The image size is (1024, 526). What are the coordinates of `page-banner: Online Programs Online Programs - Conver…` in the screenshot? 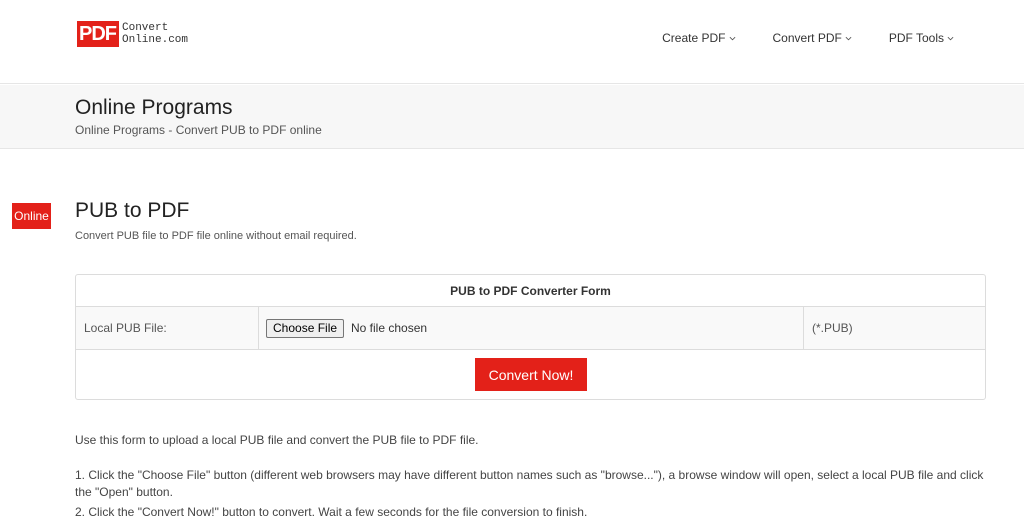 It's located at (512, 117).